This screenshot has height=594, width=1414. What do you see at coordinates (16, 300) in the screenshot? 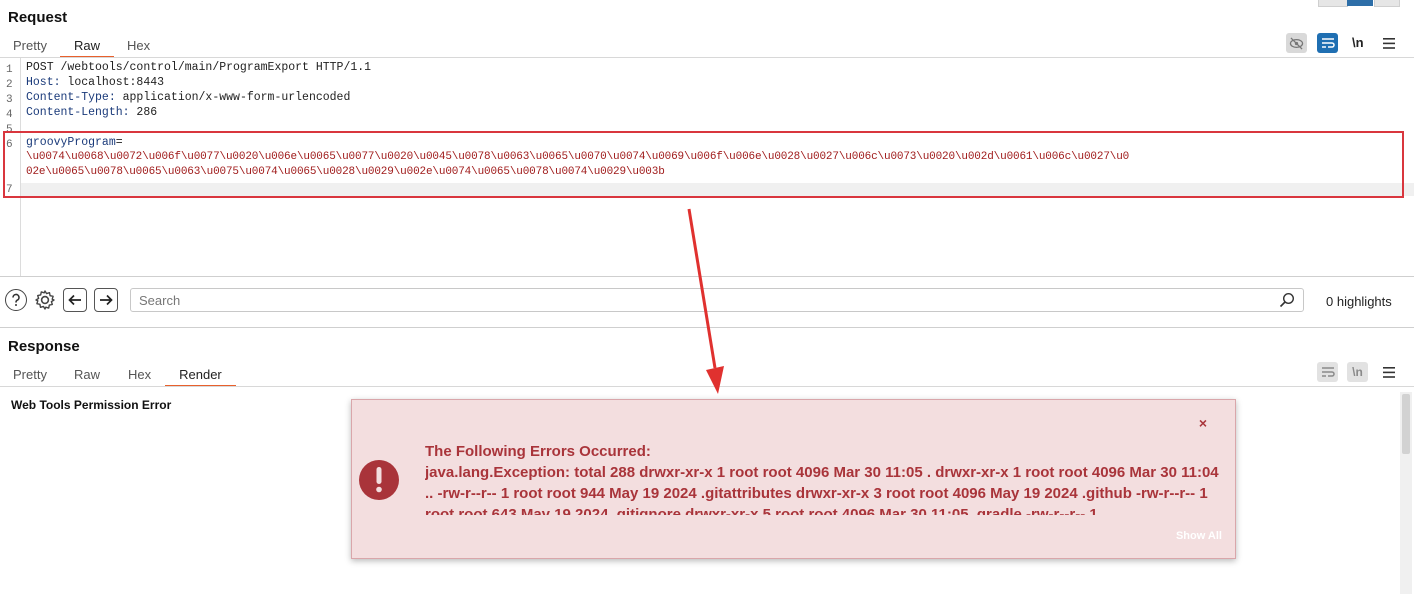
I see `help-icon` at bounding box center [16, 300].